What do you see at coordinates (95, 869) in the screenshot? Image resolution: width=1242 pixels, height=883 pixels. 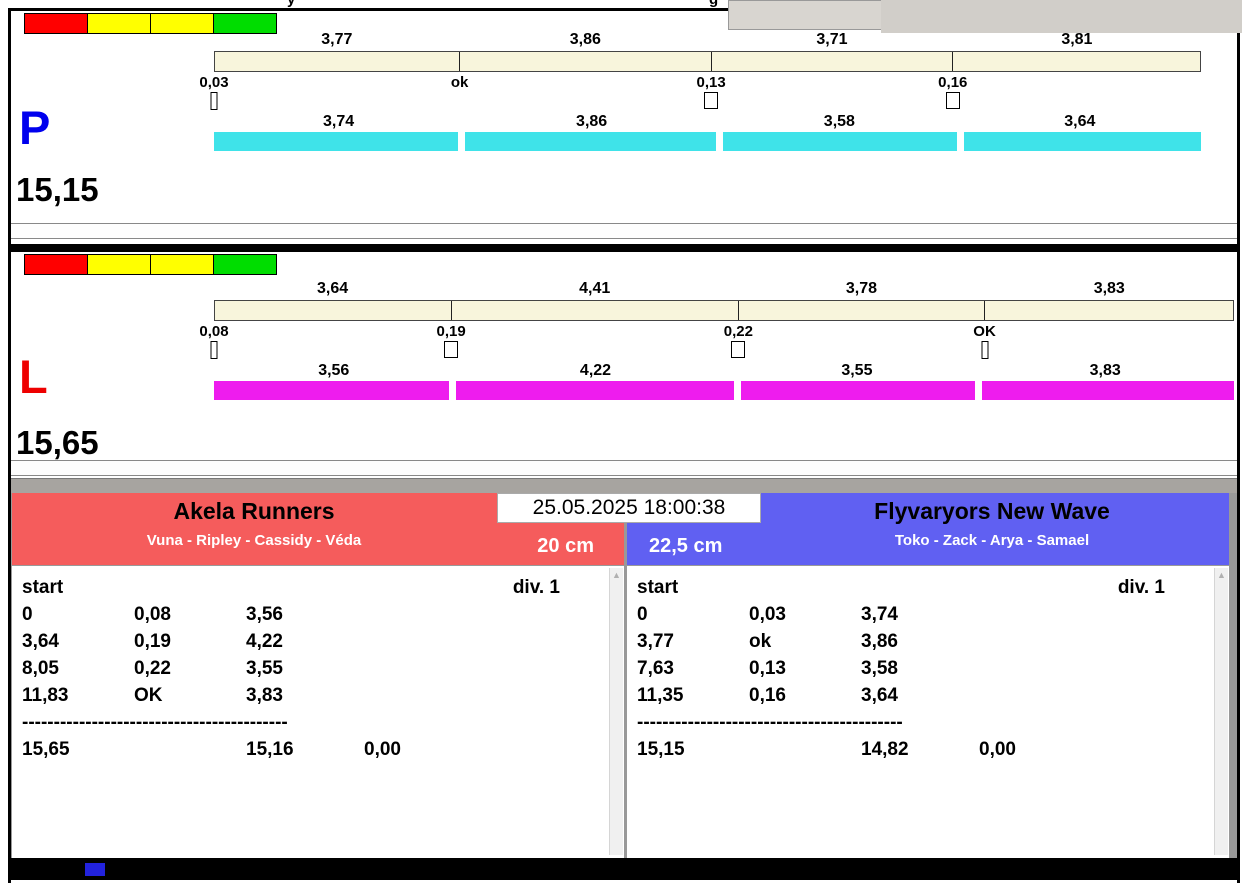 I see `blue-indicator-chip` at bounding box center [95, 869].